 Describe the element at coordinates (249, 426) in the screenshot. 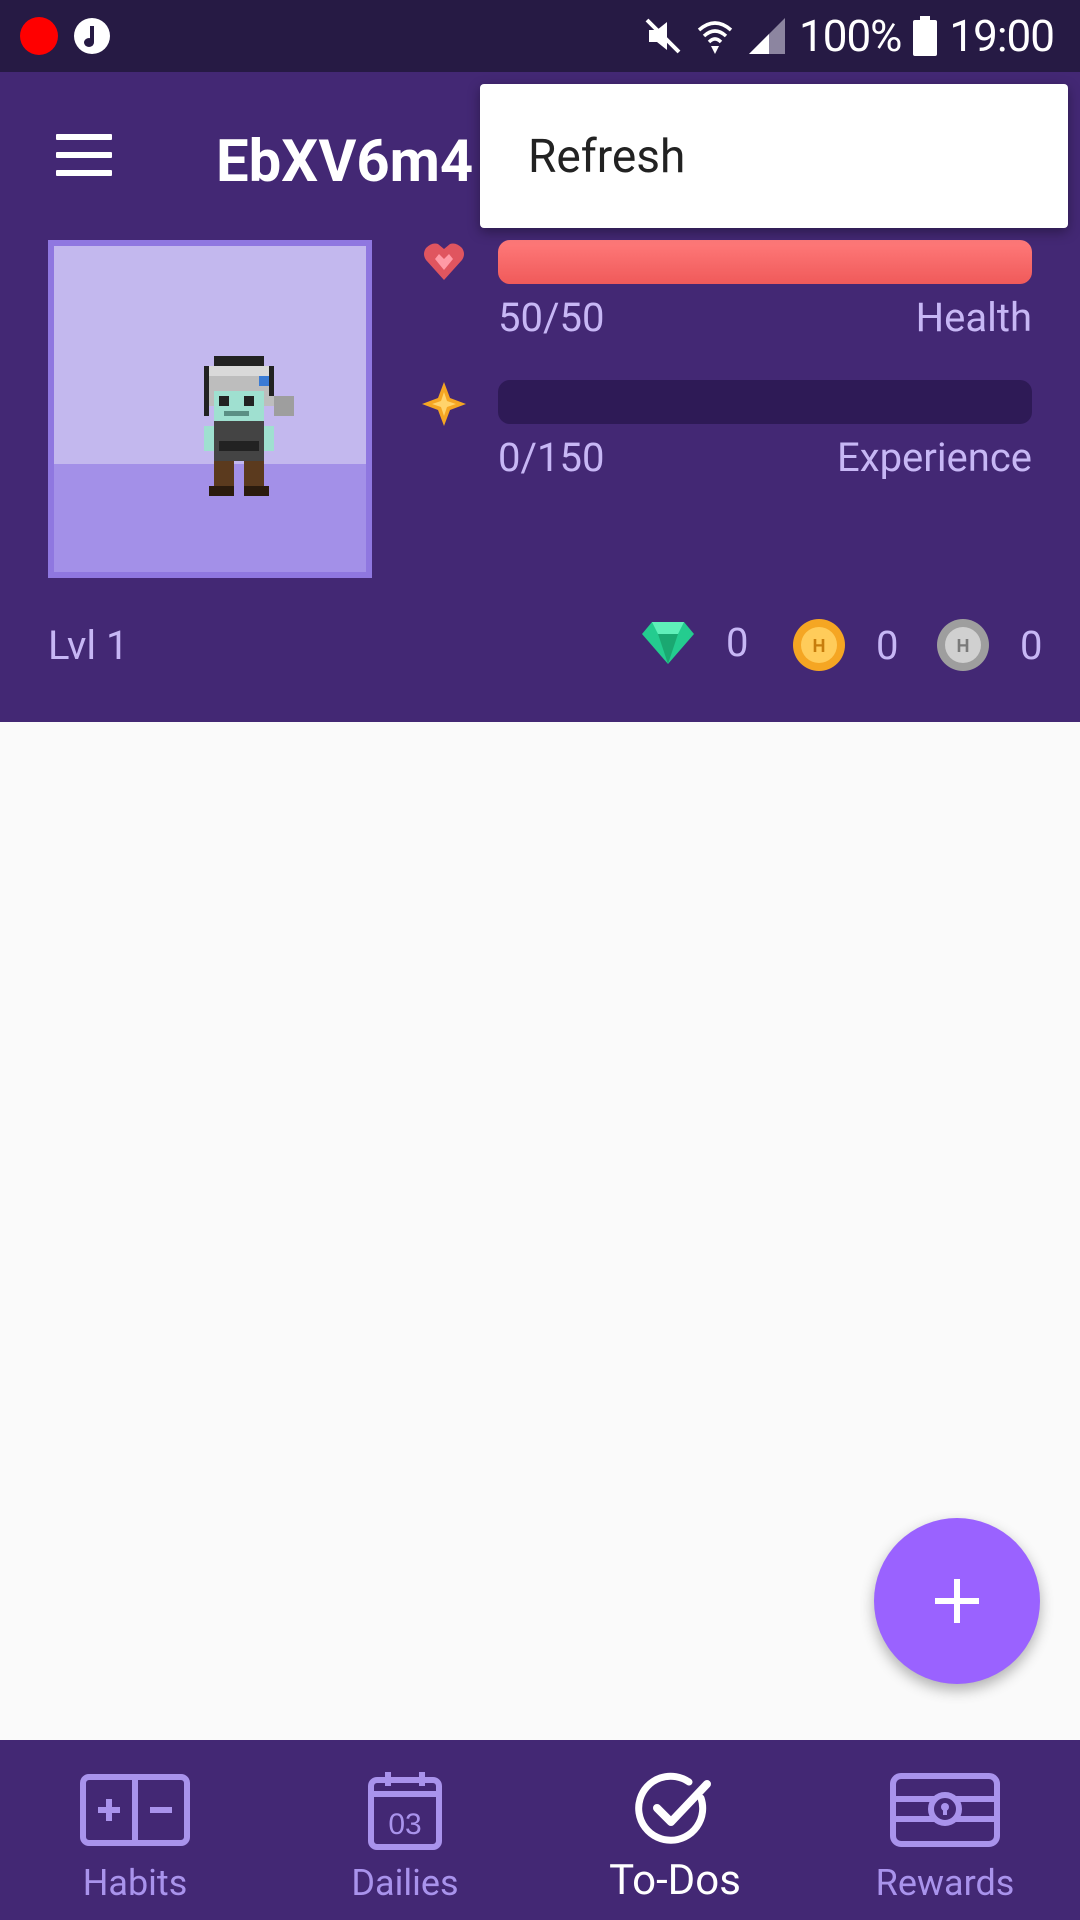

I see `avatar-character-icon` at that location.